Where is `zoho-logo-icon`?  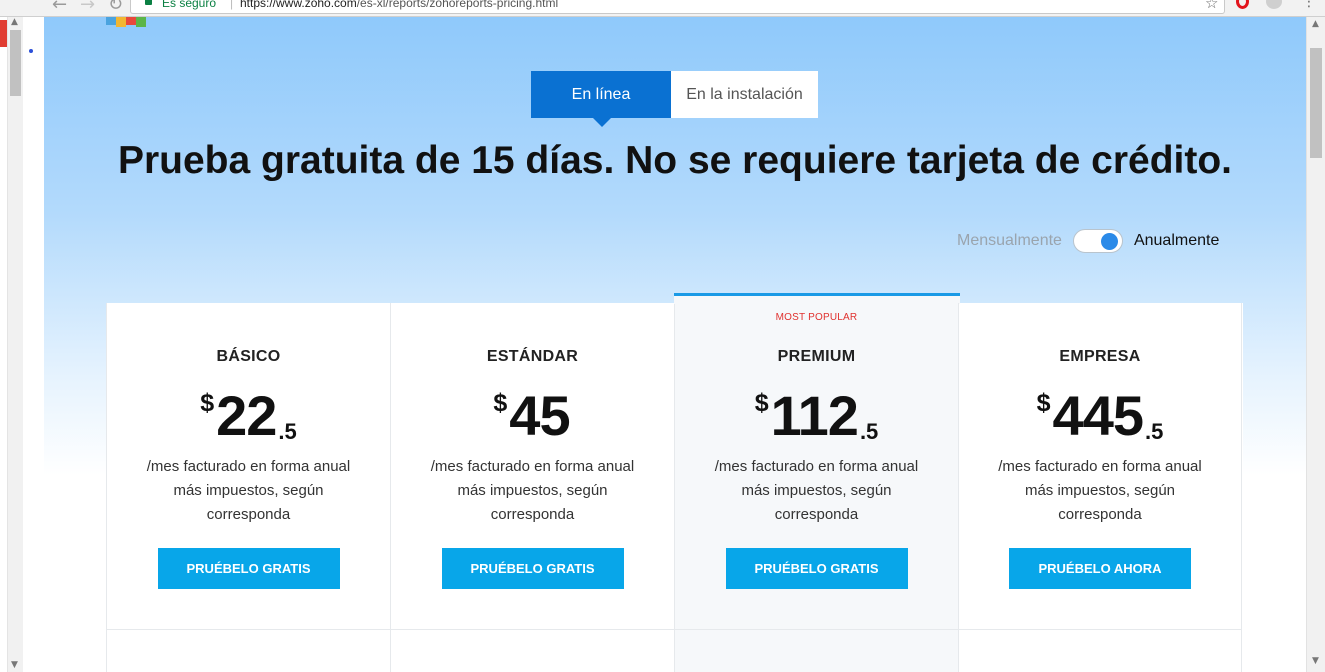 zoho-logo-icon is located at coordinates (126, 22).